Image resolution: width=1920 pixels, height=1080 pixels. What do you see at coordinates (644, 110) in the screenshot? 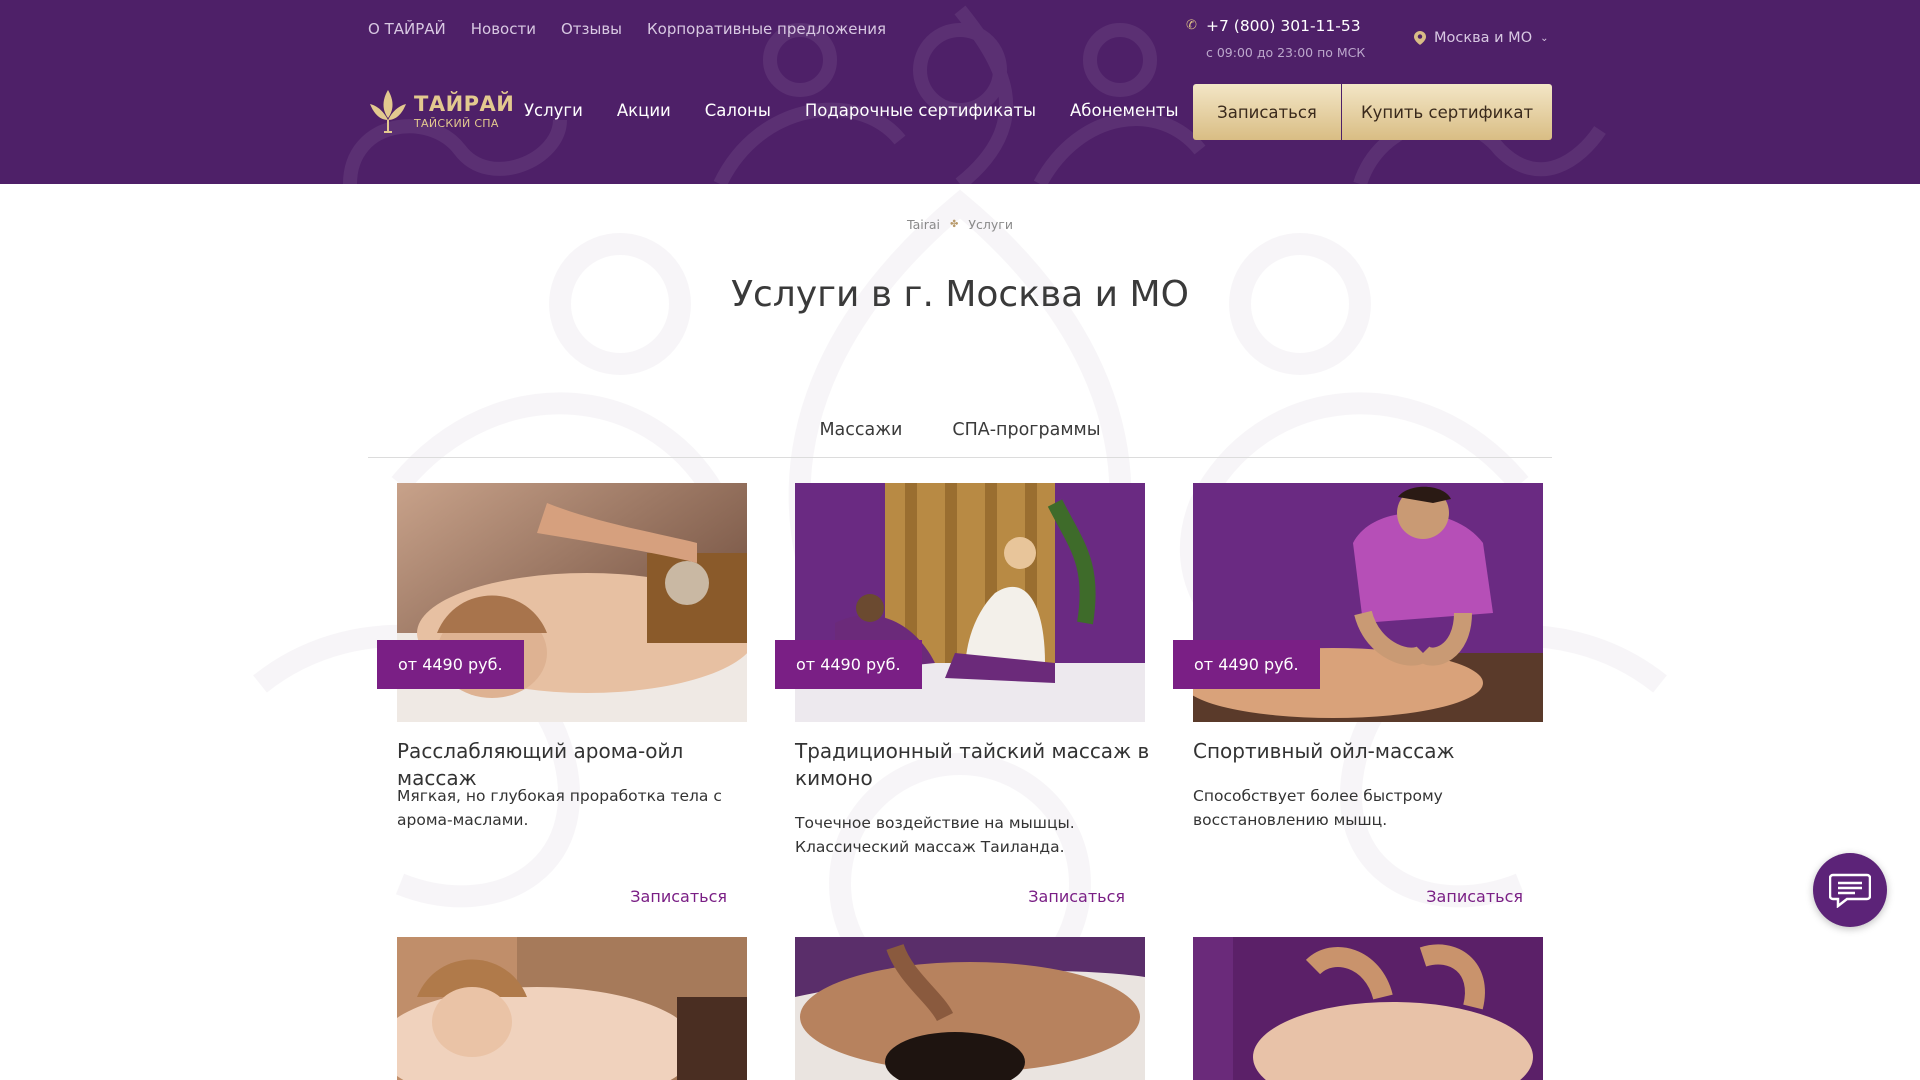
I see `nav-promotions: Акции` at bounding box center [644, 110].